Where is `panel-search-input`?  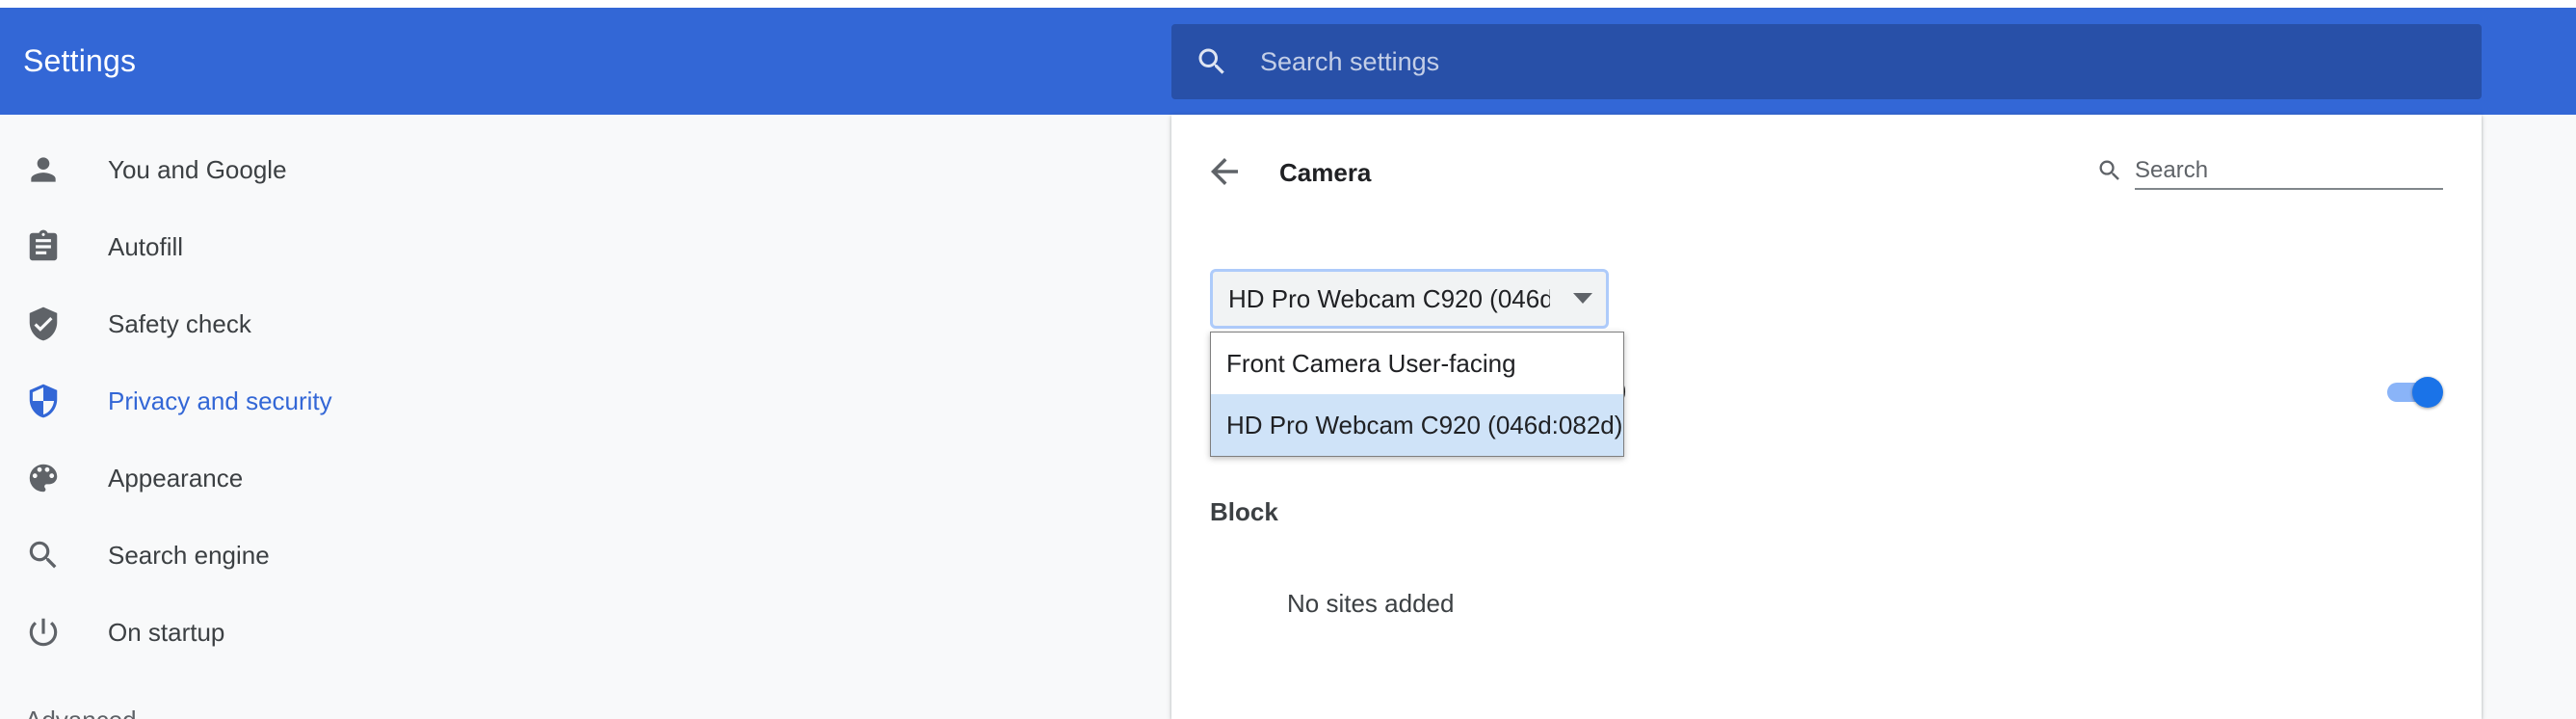
panel-search-input is located at coordinates (2289, 171).